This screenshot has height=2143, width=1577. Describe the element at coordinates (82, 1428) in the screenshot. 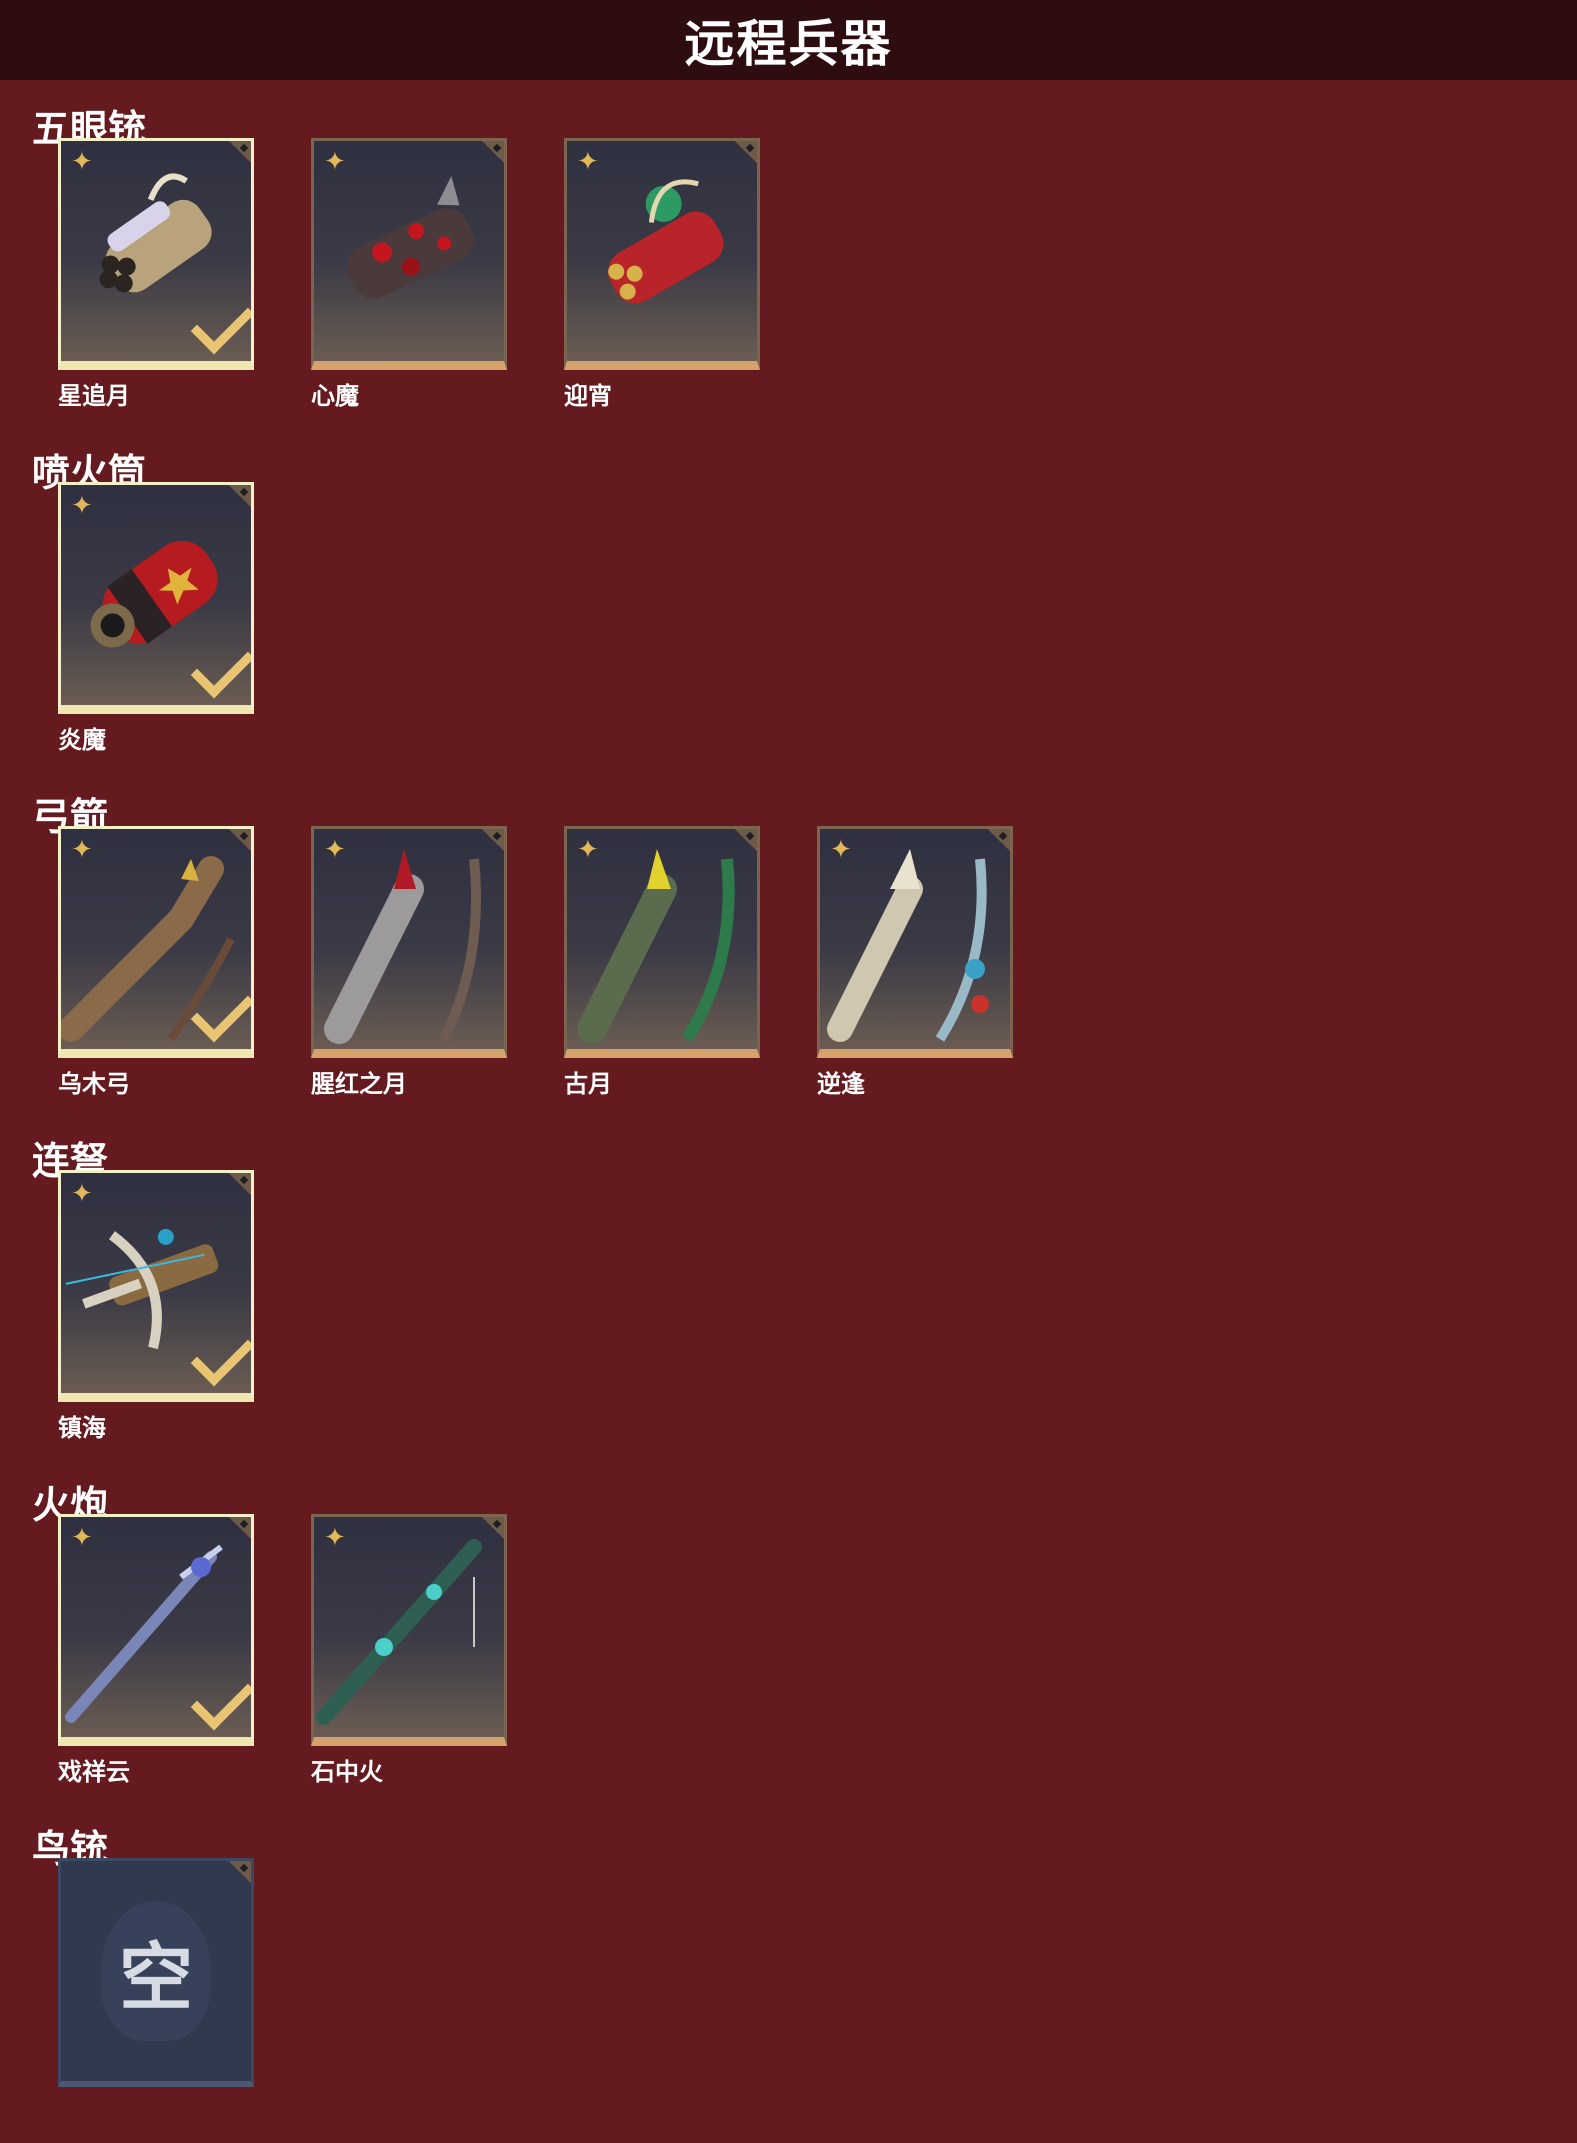

I see `weapon-name: 镇海` at that location.